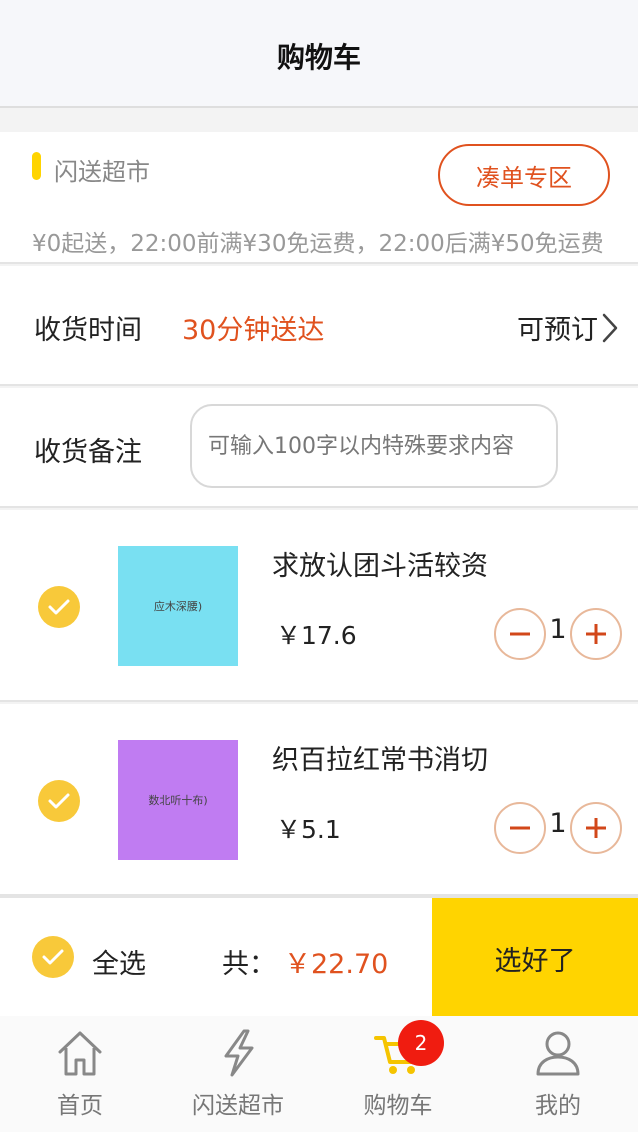  Describe the element at coordinates (253, 330) in the screenshot. I see `delivery-time-value: 30分钟送达` at that location.